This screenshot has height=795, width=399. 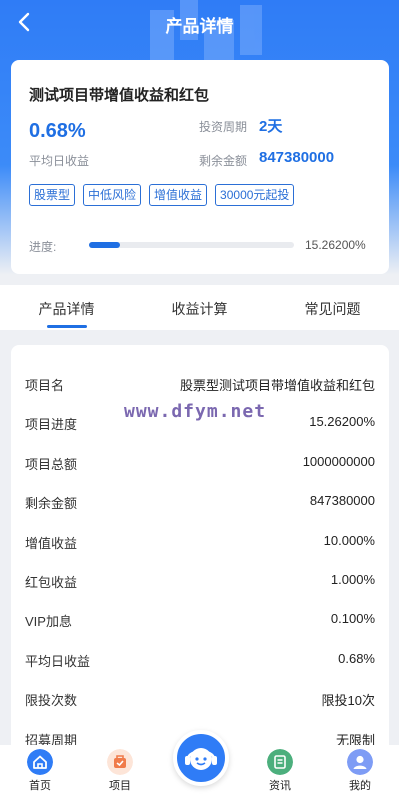 I want to click on detail-key: 增值收益, so click(x=51, y=543).